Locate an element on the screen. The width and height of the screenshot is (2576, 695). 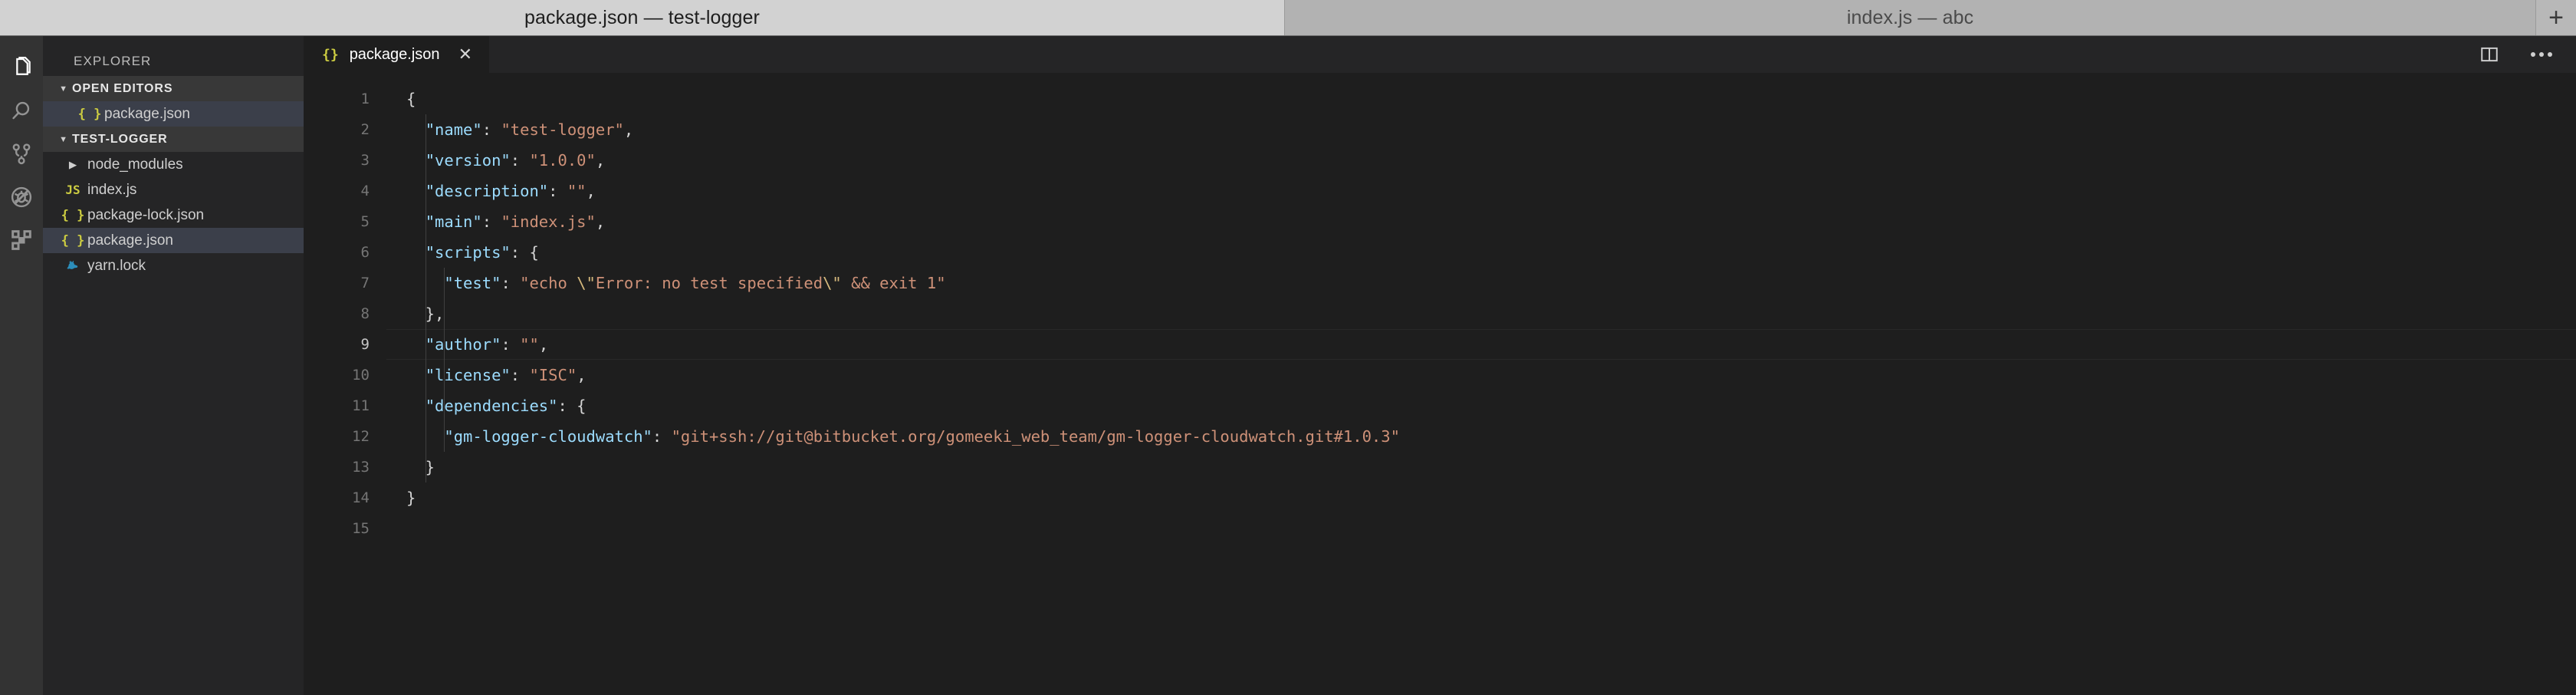
line-number: 3 is located at coordinates (365, 161).